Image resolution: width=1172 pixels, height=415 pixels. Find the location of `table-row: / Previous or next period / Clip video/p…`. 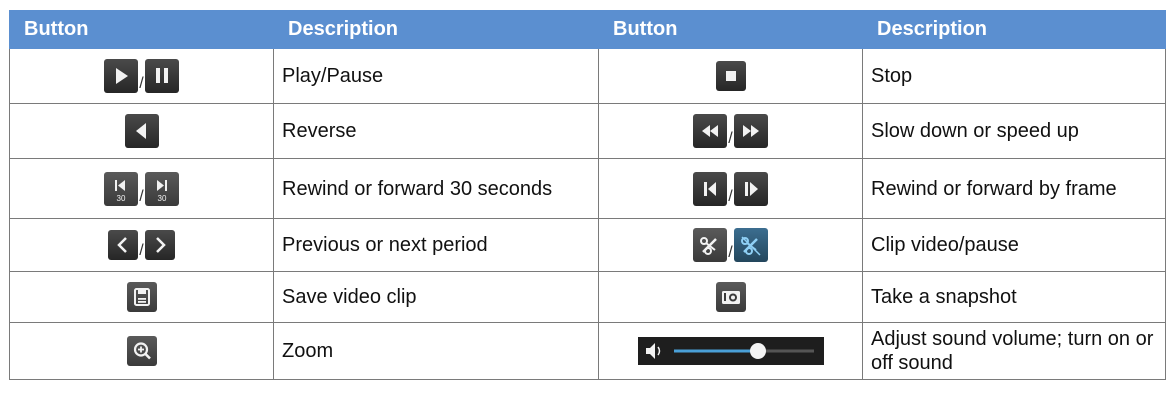

table-row: / Previous or next period / Clip video/p… is located at coordinates (587, 245).